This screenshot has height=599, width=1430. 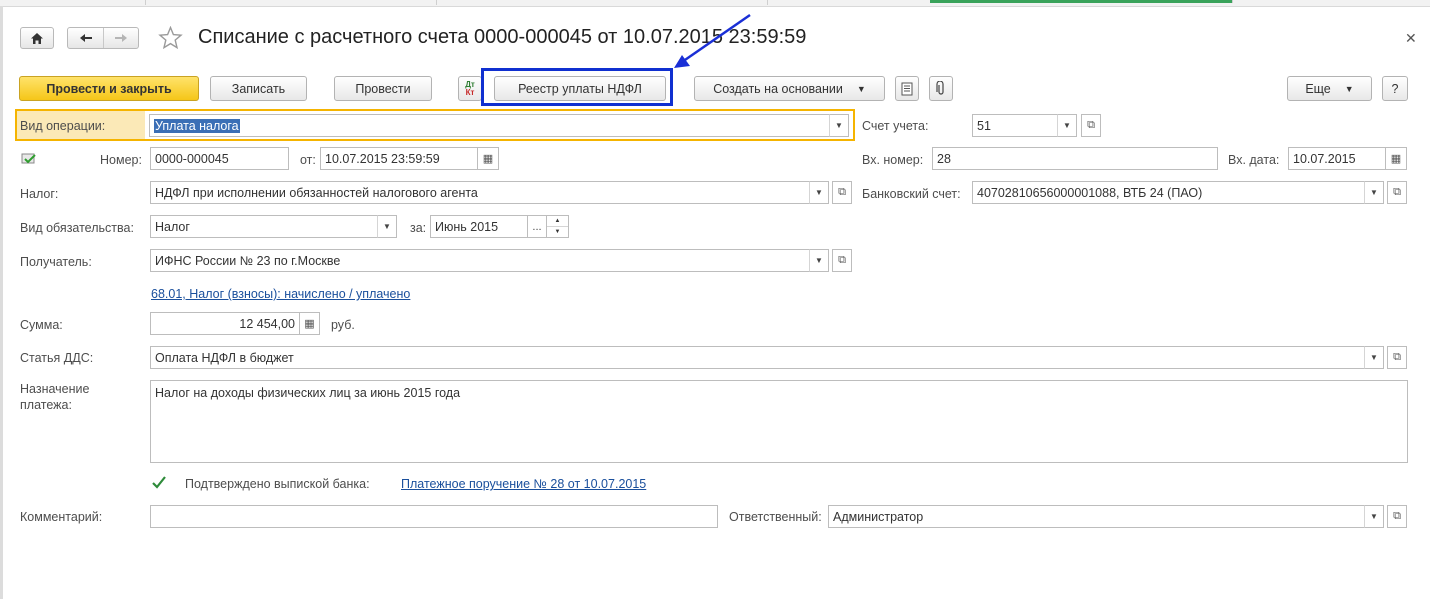 I want to click on print-document-button, so click(x=907, y=88).